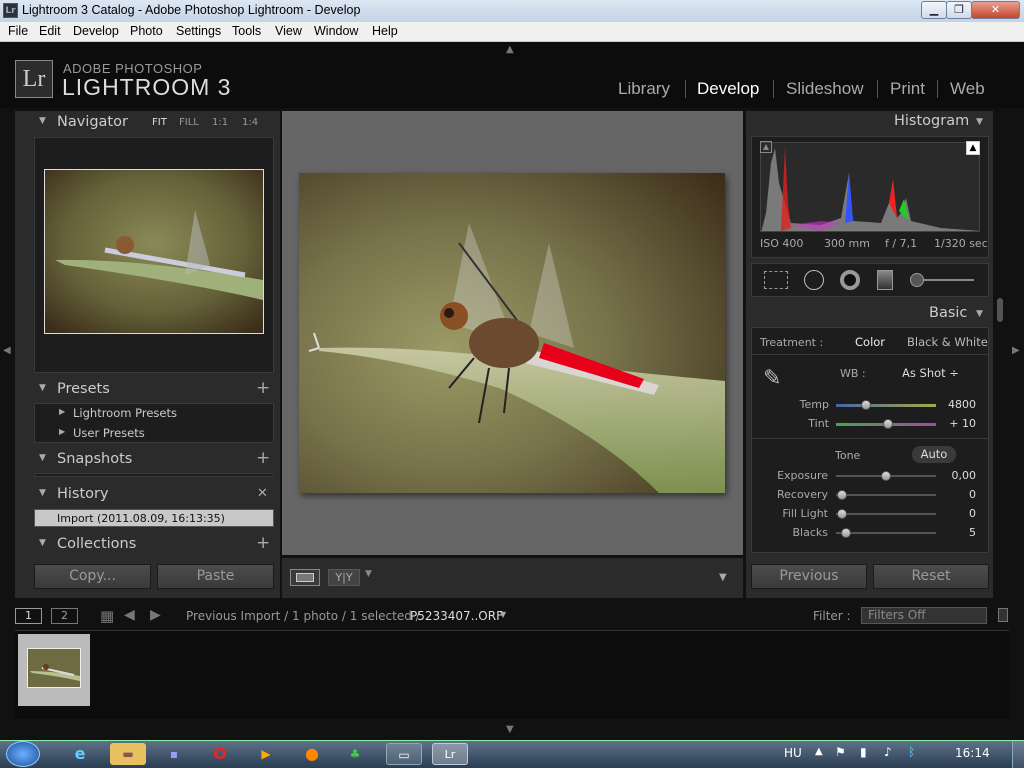 The width and height of the screenshot is (1024, 768). What do you see at coordinates (886, 514) in the screenshot?
I see `fill-light-slider-track` at bounding box center [886, 514].